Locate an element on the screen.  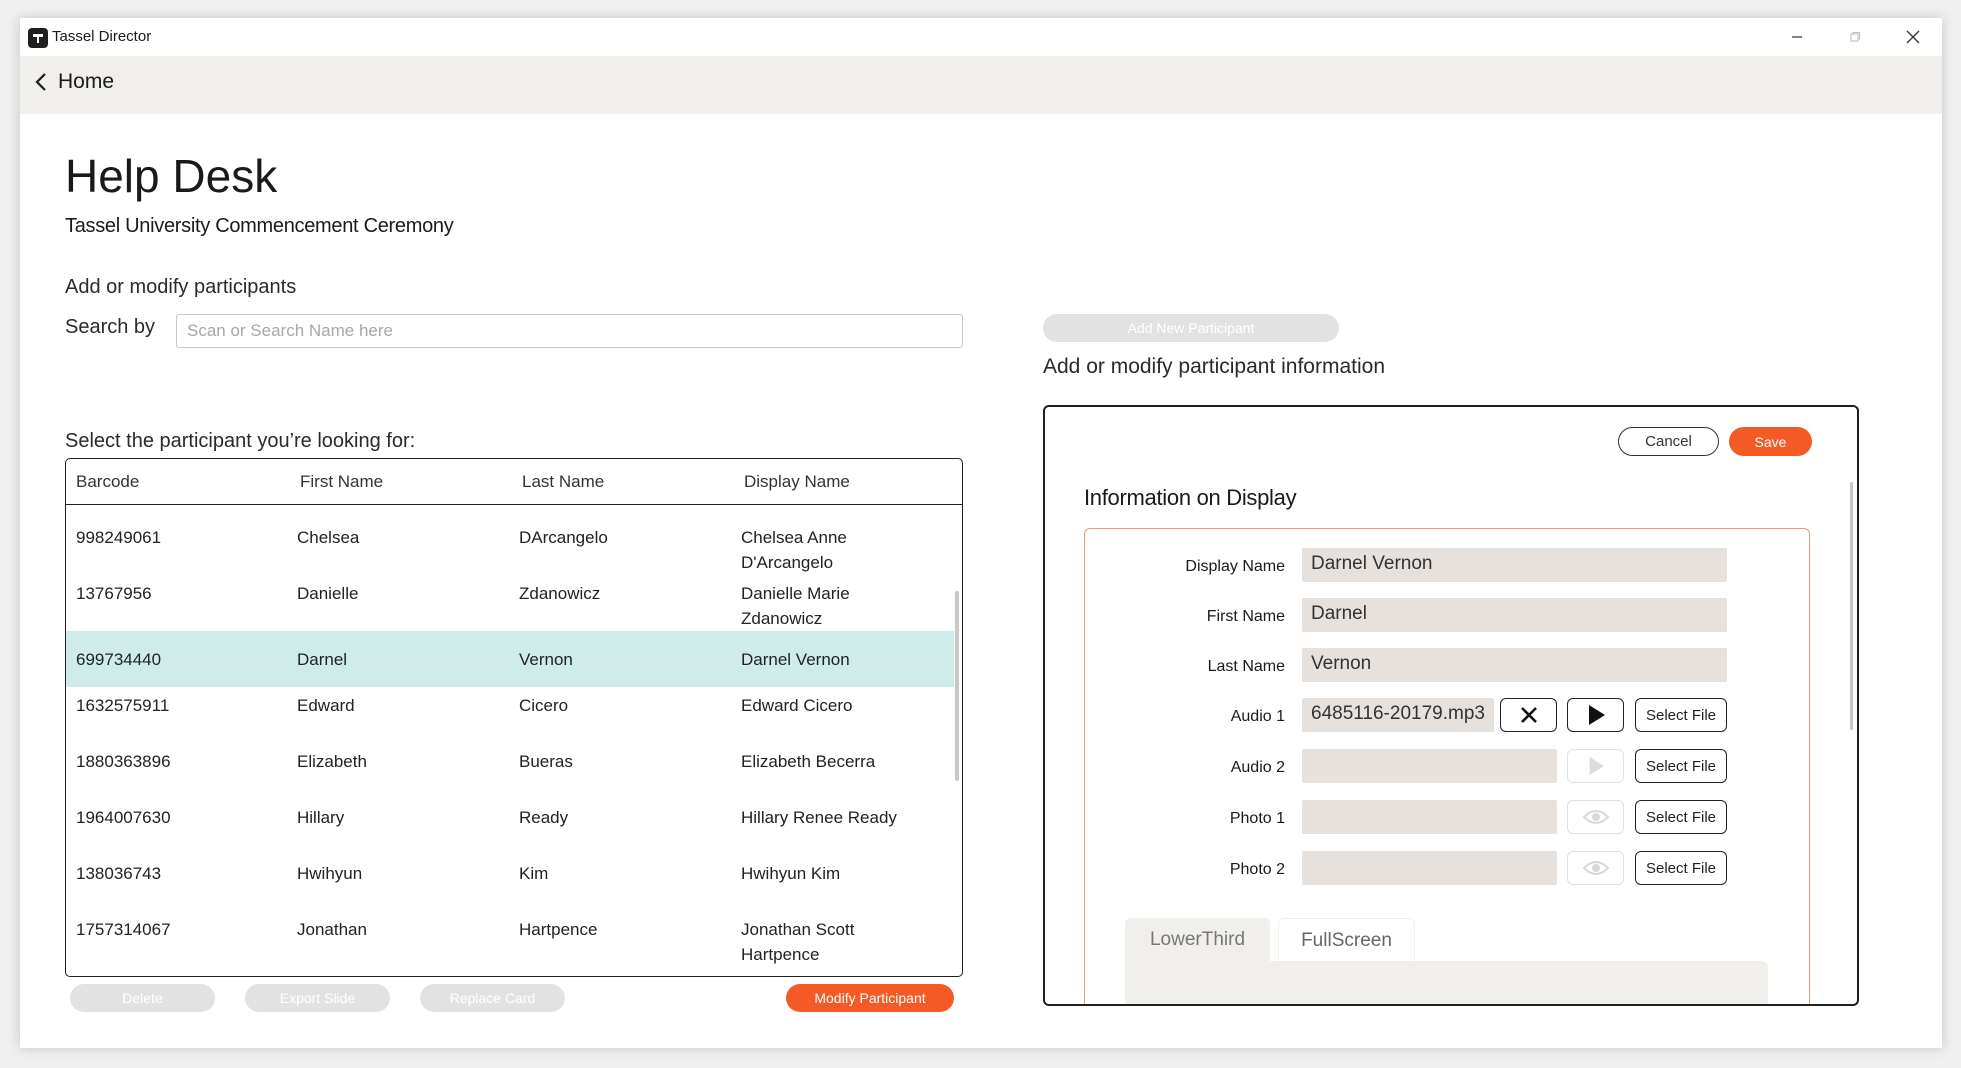
table-row-selected: 699734440 Darnel Vernon Darnel Vernon is located at coordinates (510, 659).